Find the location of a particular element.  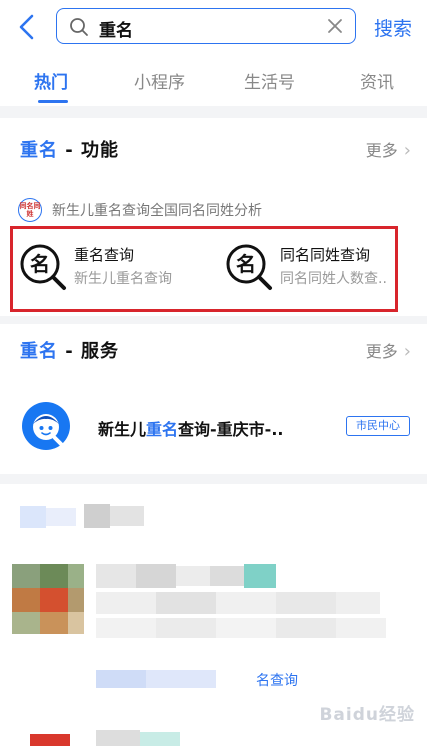

service-item: 新生儿重名查询-重庆市-.. 市民中心 is located at coordinates (213, 427).